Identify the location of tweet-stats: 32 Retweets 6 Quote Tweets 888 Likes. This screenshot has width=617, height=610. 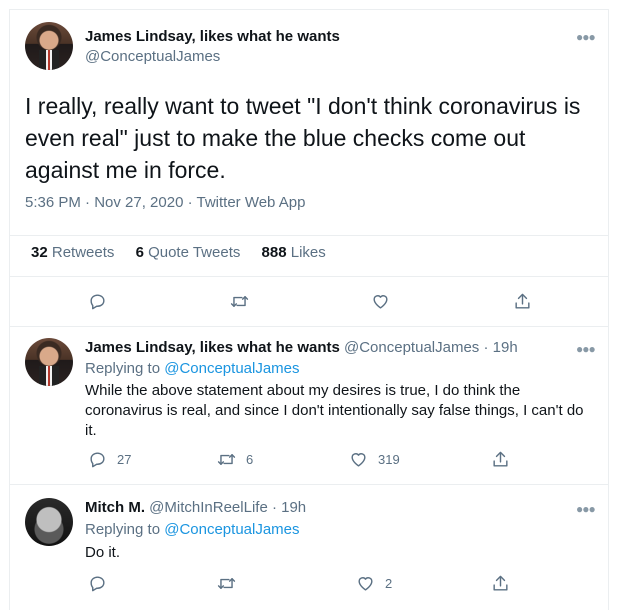
(178, 252).